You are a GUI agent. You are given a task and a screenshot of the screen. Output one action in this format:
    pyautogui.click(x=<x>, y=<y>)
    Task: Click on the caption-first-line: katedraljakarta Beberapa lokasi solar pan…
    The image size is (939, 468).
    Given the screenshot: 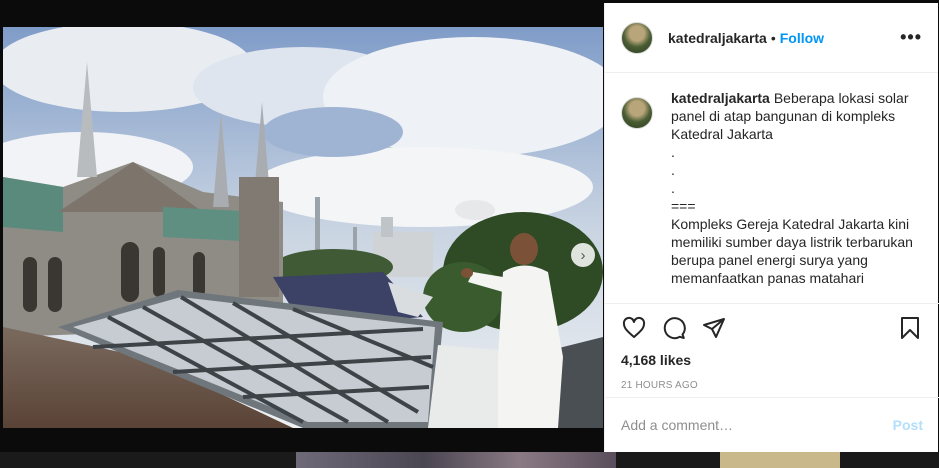 What is the action you would take?
    pyautogui.click(x=797, y=116)
    